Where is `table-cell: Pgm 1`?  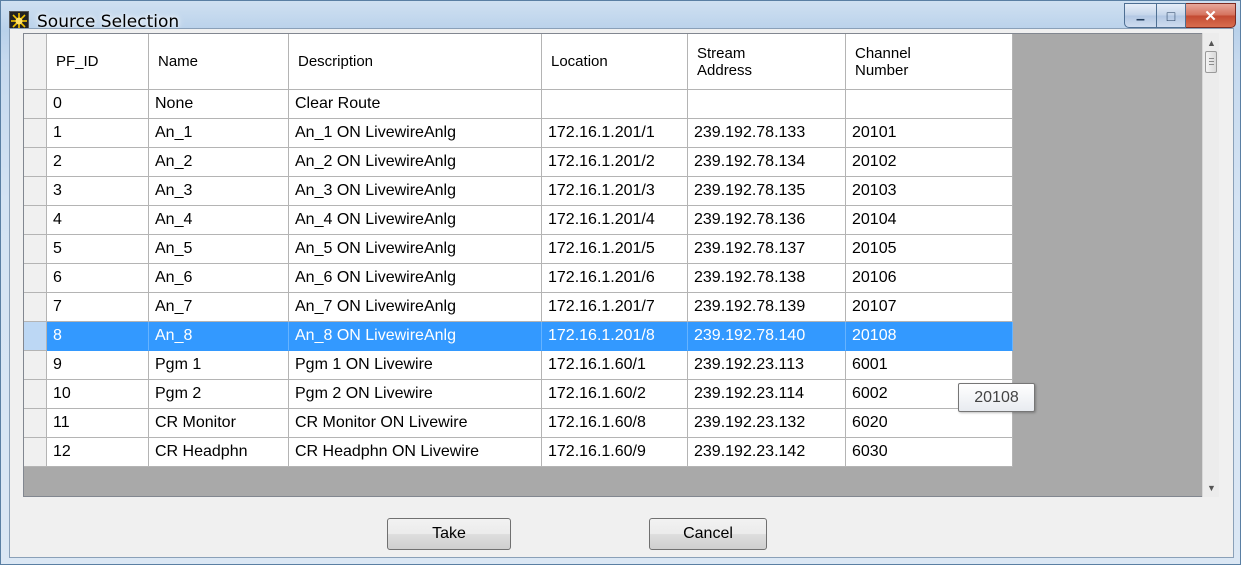 table-cell: Pgm 1 is located at coordinates (219, 365).